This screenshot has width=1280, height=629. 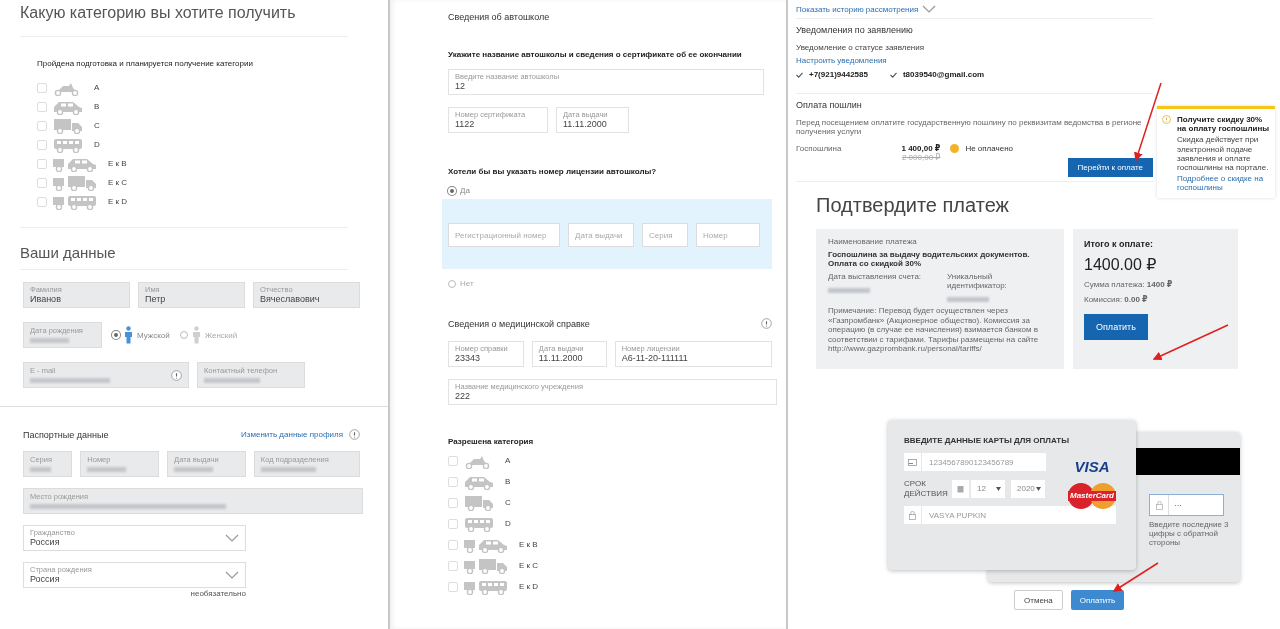 I want to click on year-dropdown: 2020, so click(x=1028, y=488).